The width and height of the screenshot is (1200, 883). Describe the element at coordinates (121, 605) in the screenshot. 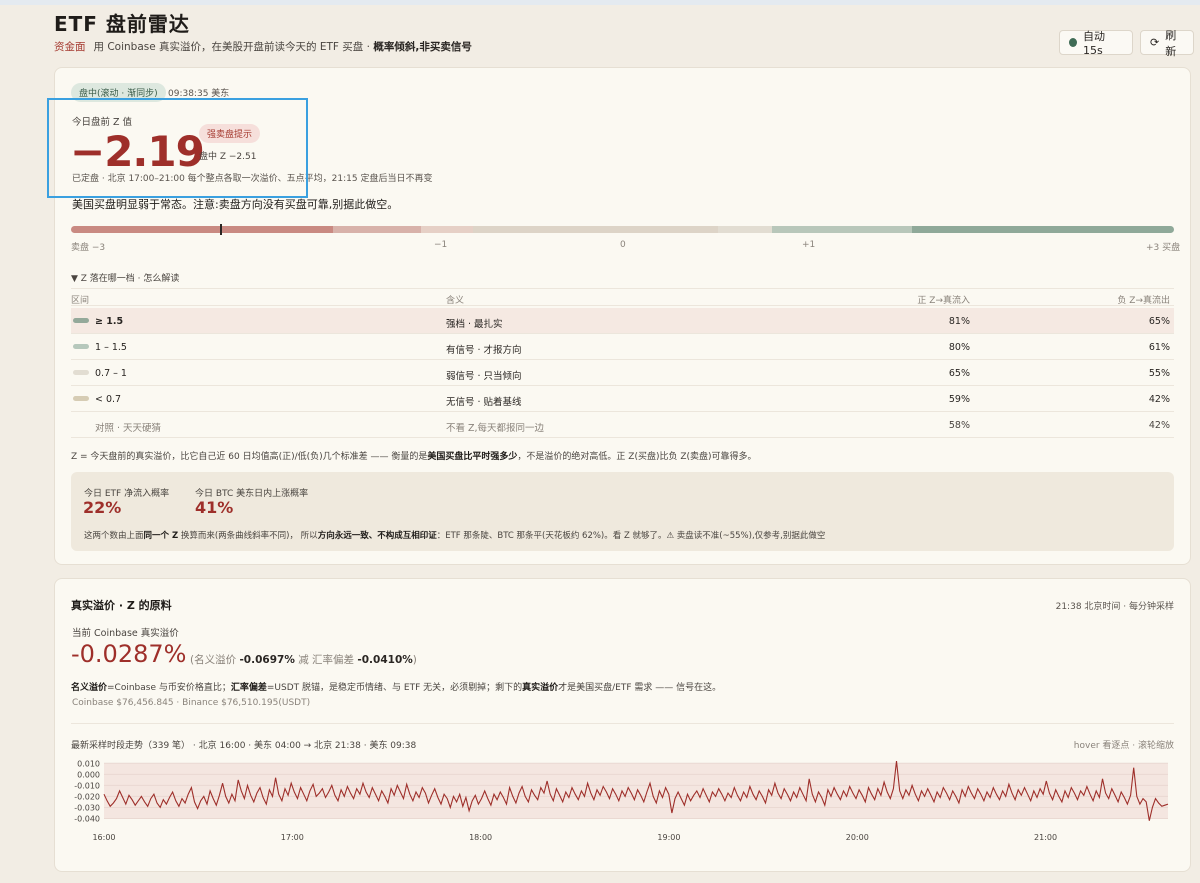

I see `premium-title: 真实溢价 · Z 的原料` at that location.